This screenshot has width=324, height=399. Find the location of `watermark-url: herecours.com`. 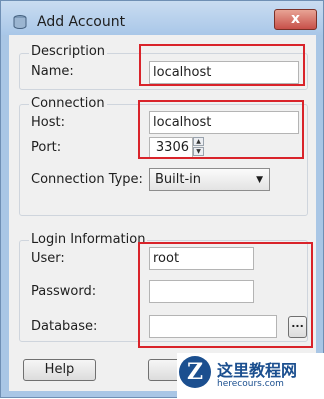

watermark-url: herecours.com is located at coordinates (250, 384).